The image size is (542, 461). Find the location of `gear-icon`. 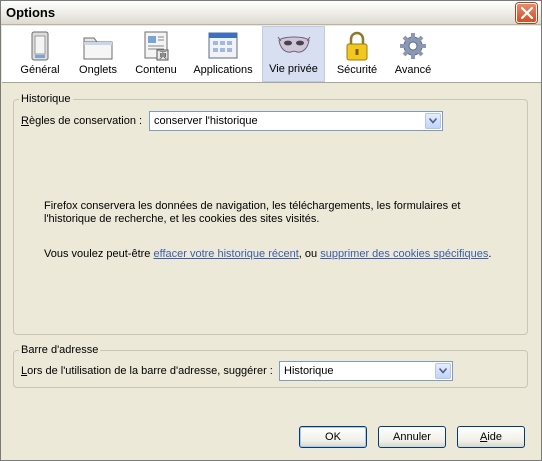

gear-icon is located at coordinates (413, 46).